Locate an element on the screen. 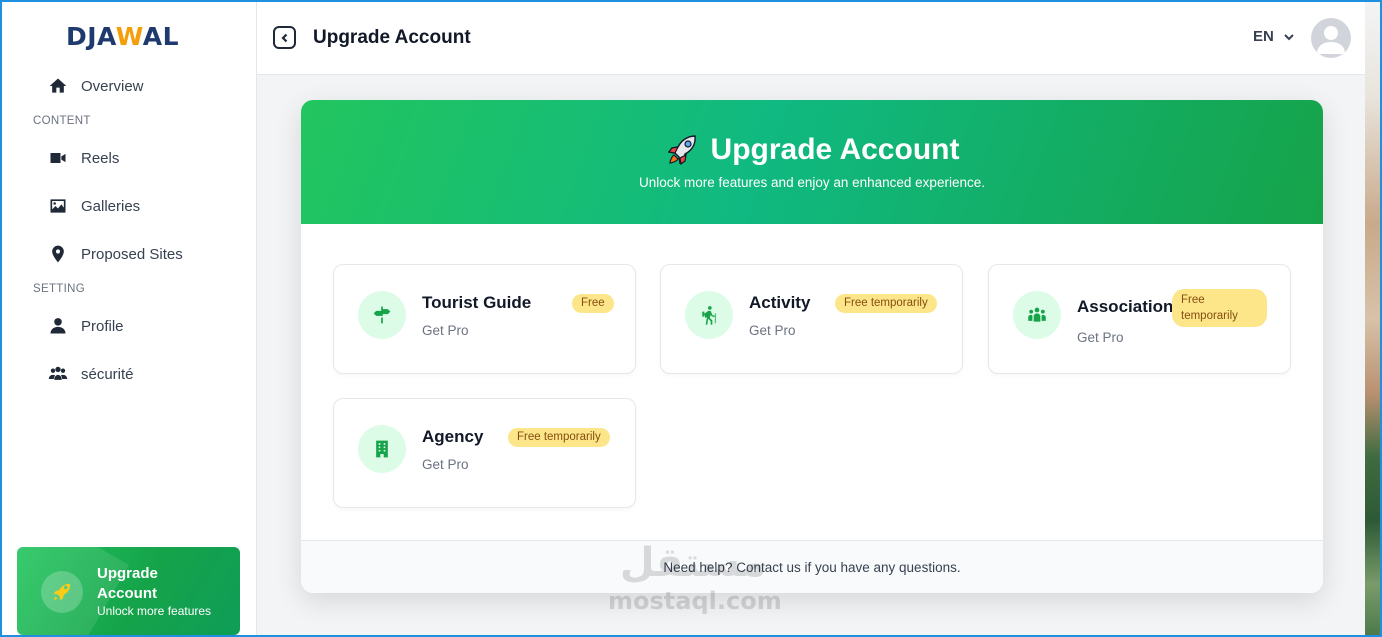 This screenshot has width=1382, height=637. sidebar-section-setting: SETTING is located at coordinates (59, 289).